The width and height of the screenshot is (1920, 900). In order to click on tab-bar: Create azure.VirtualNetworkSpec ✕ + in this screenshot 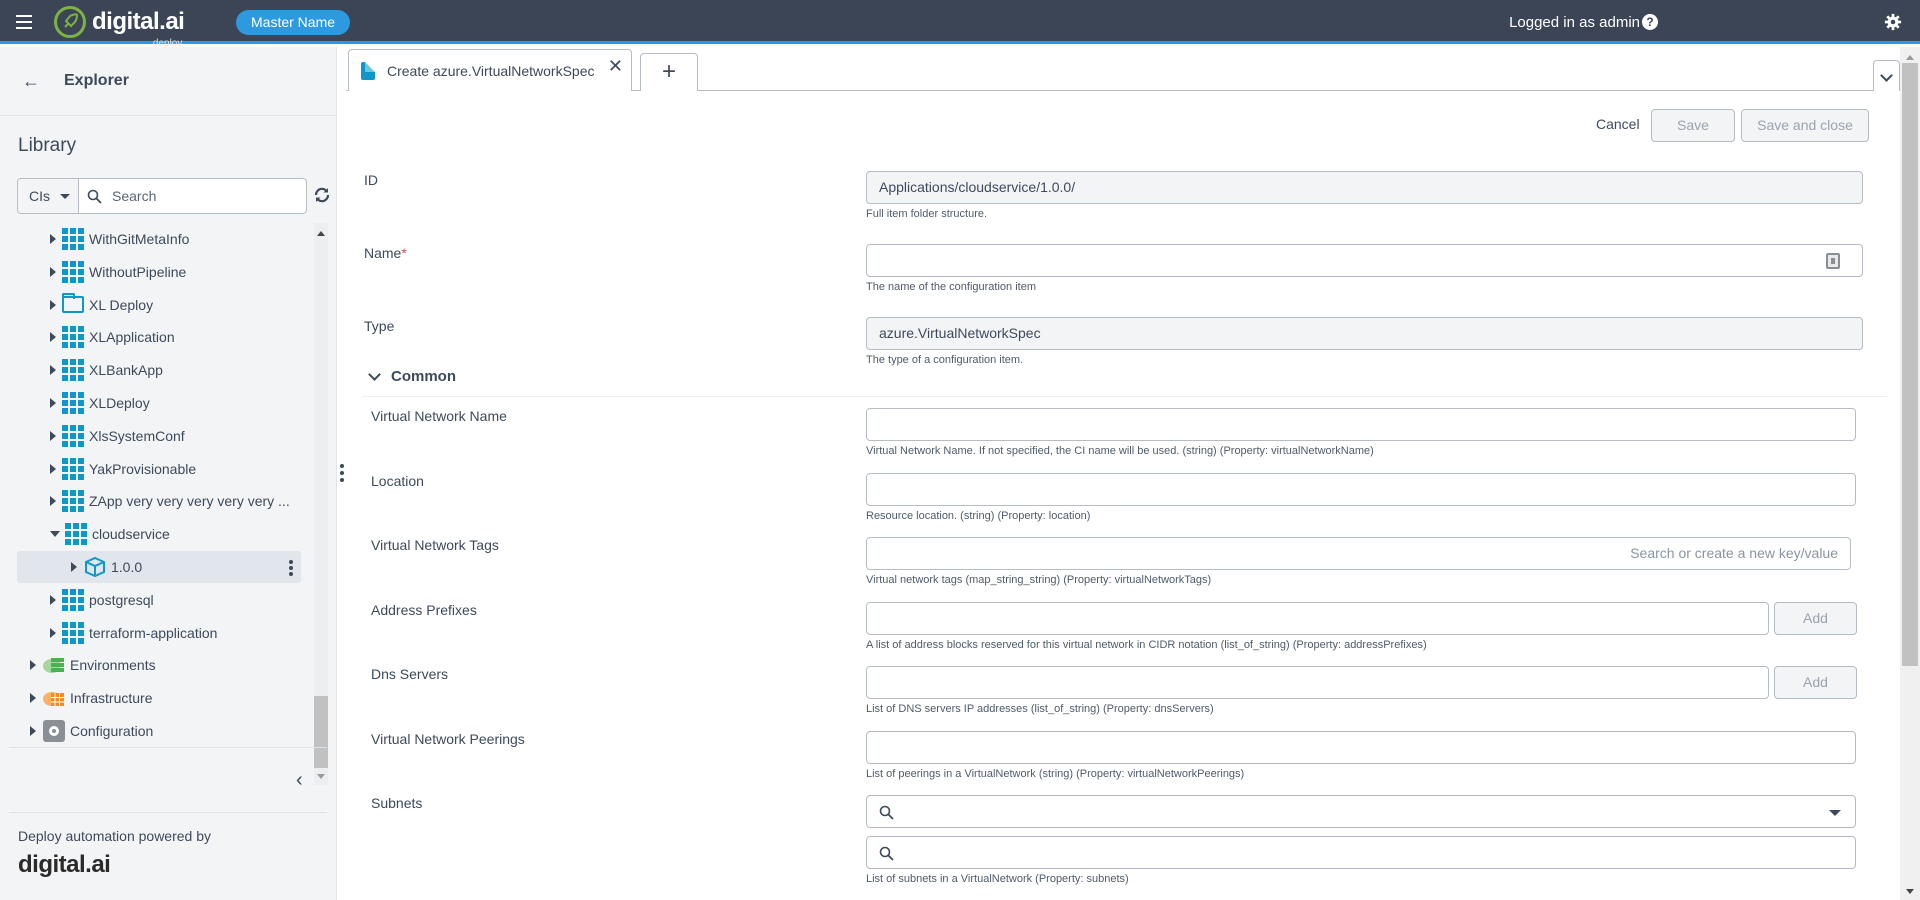, I will do `click(1123, 69)`.